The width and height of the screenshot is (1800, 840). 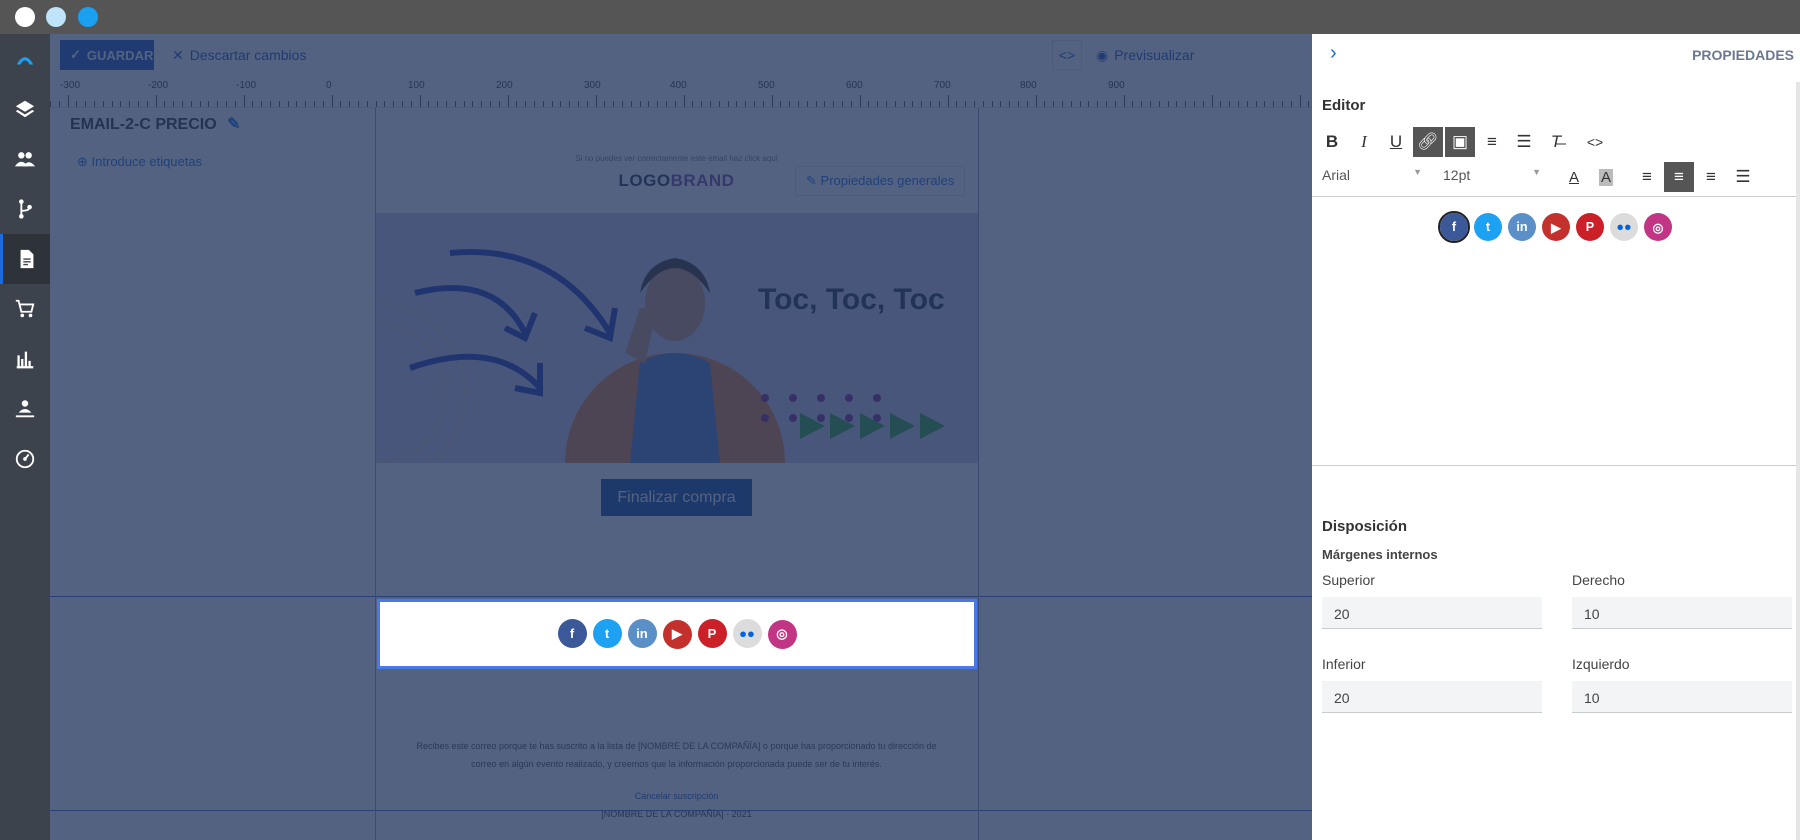 I want to click on minimize-window-button, so click(x=56, y=17).